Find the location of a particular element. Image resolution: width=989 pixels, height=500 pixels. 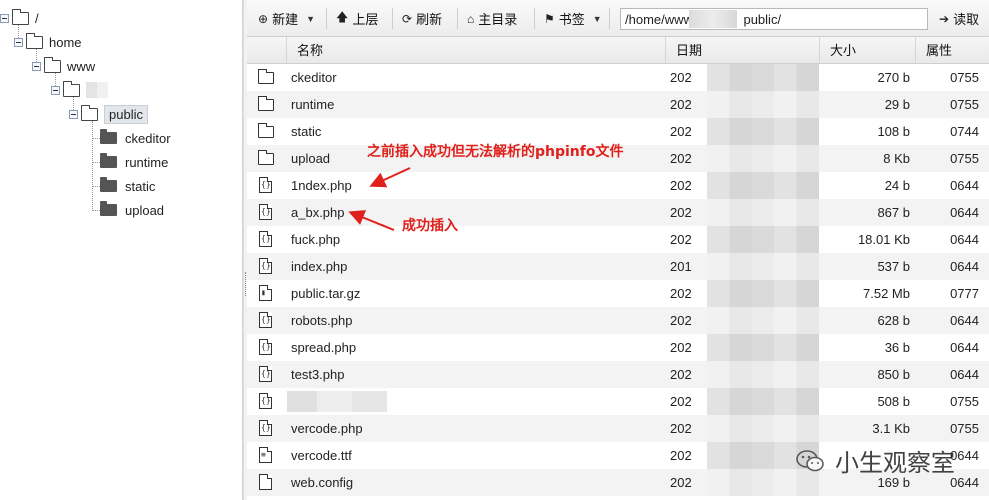

watermark-text: 小生观察室 is located at coordinates (895, 463).